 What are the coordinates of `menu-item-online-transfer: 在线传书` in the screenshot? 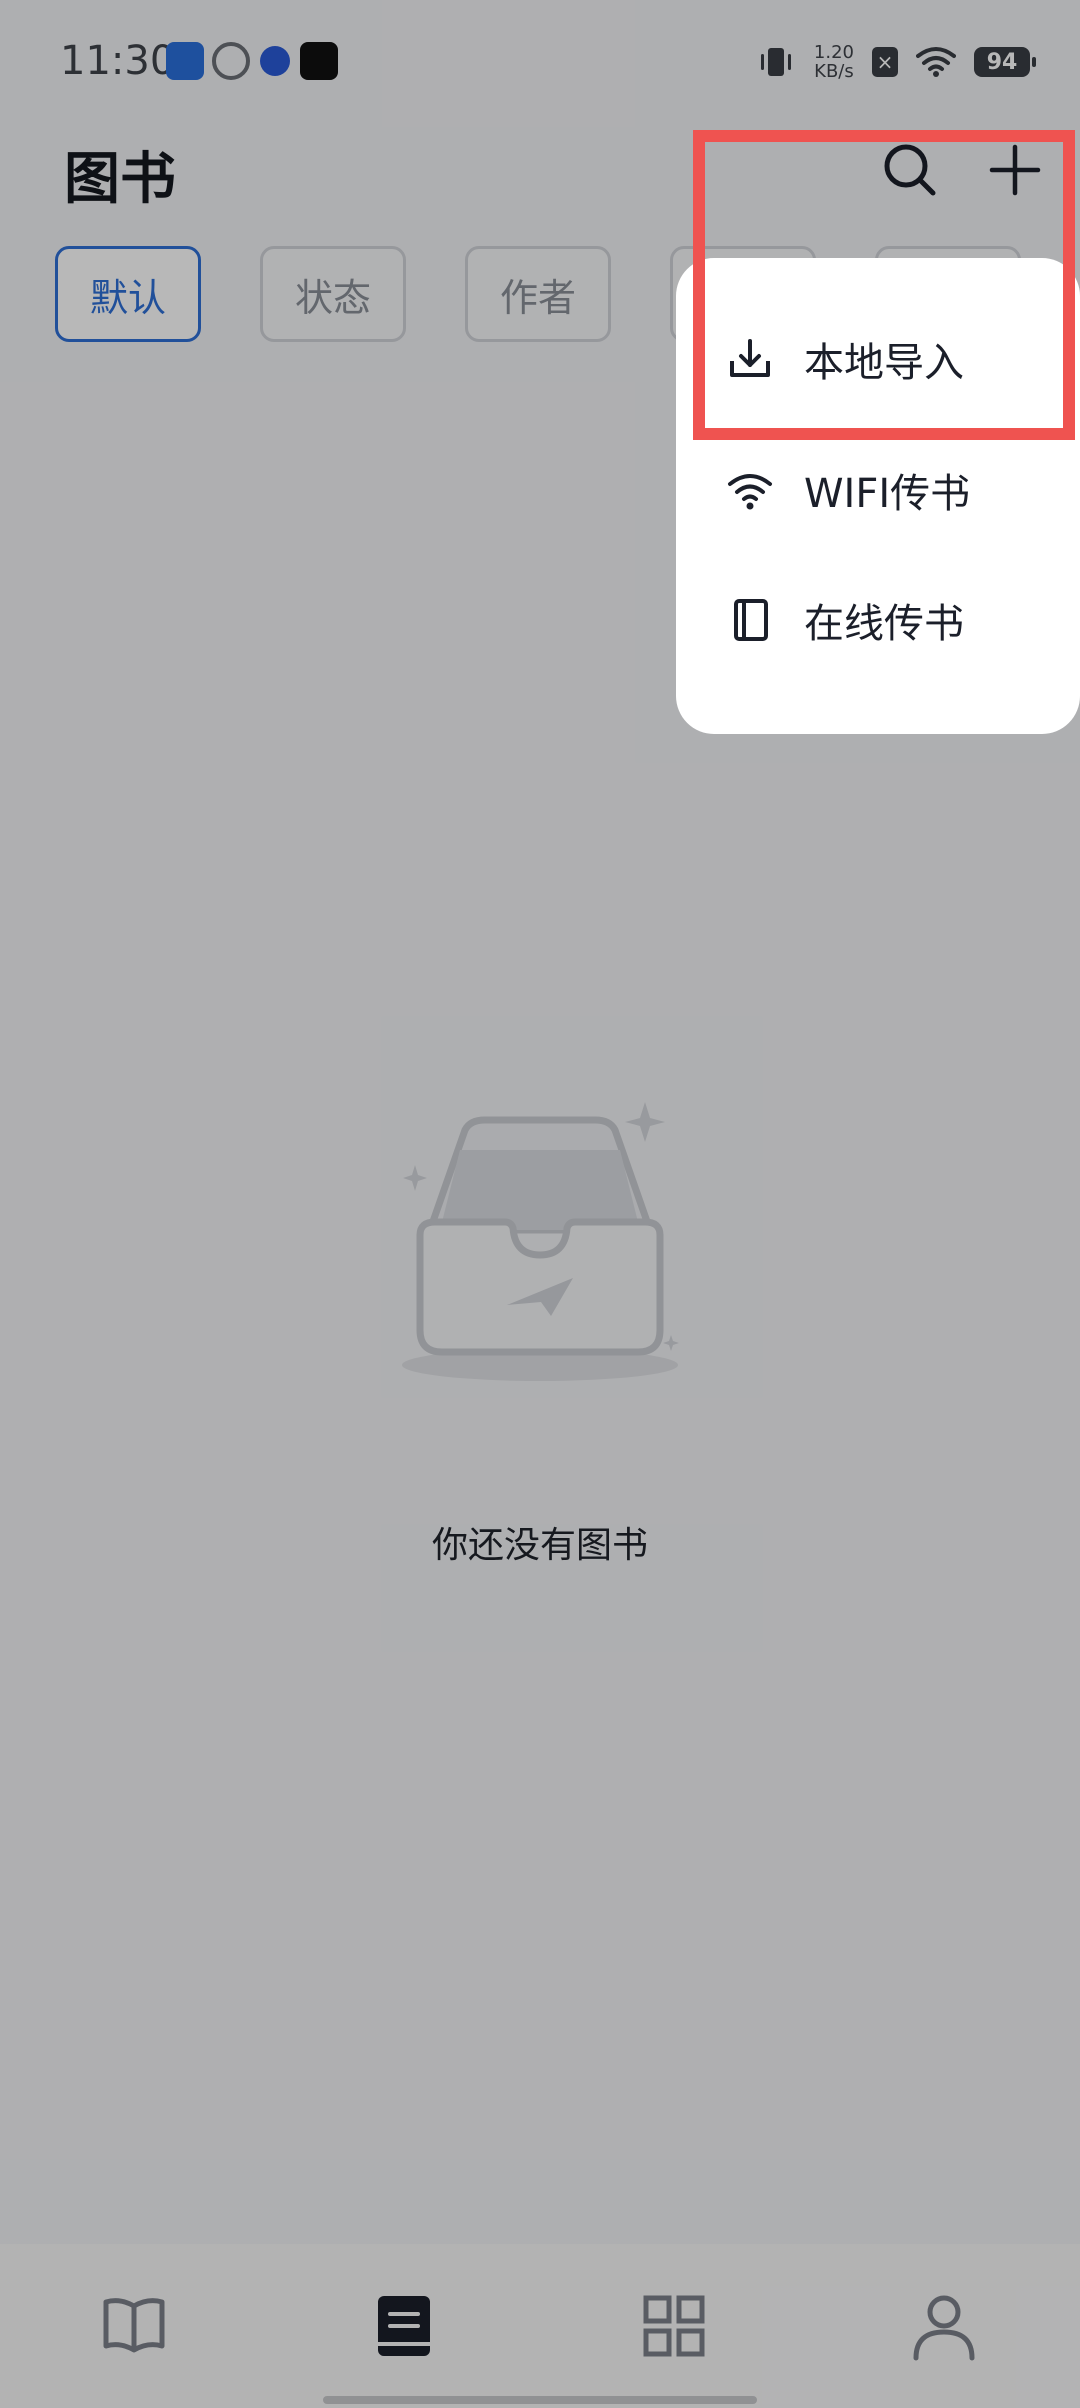 It's located at (878, 620).